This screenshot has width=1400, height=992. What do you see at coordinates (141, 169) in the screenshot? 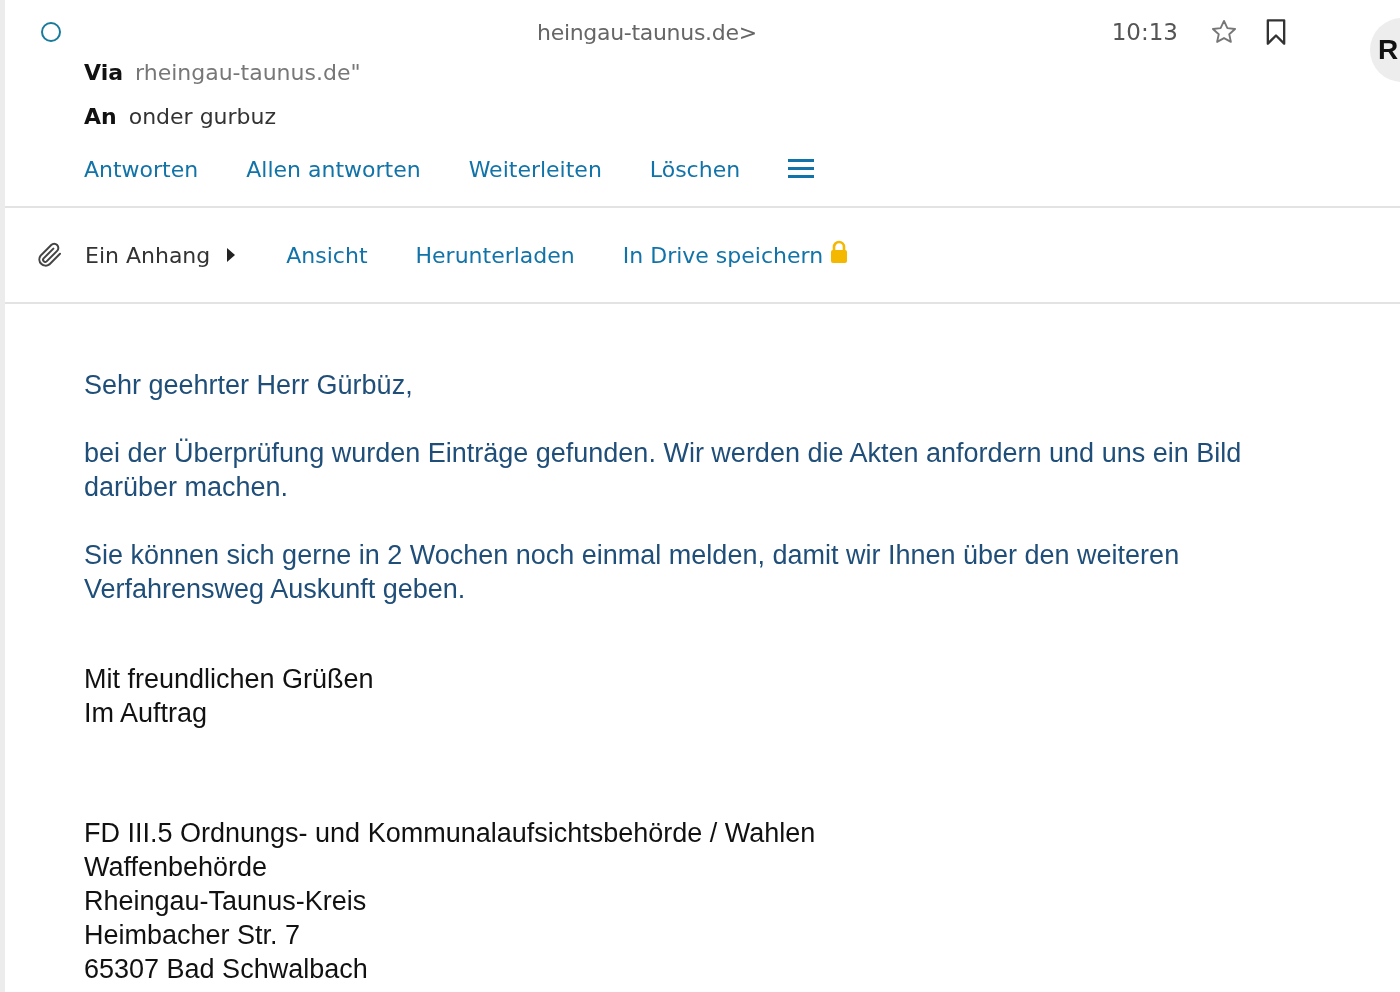
I see `action-link: Antworten` at bounding box center [141, 169].